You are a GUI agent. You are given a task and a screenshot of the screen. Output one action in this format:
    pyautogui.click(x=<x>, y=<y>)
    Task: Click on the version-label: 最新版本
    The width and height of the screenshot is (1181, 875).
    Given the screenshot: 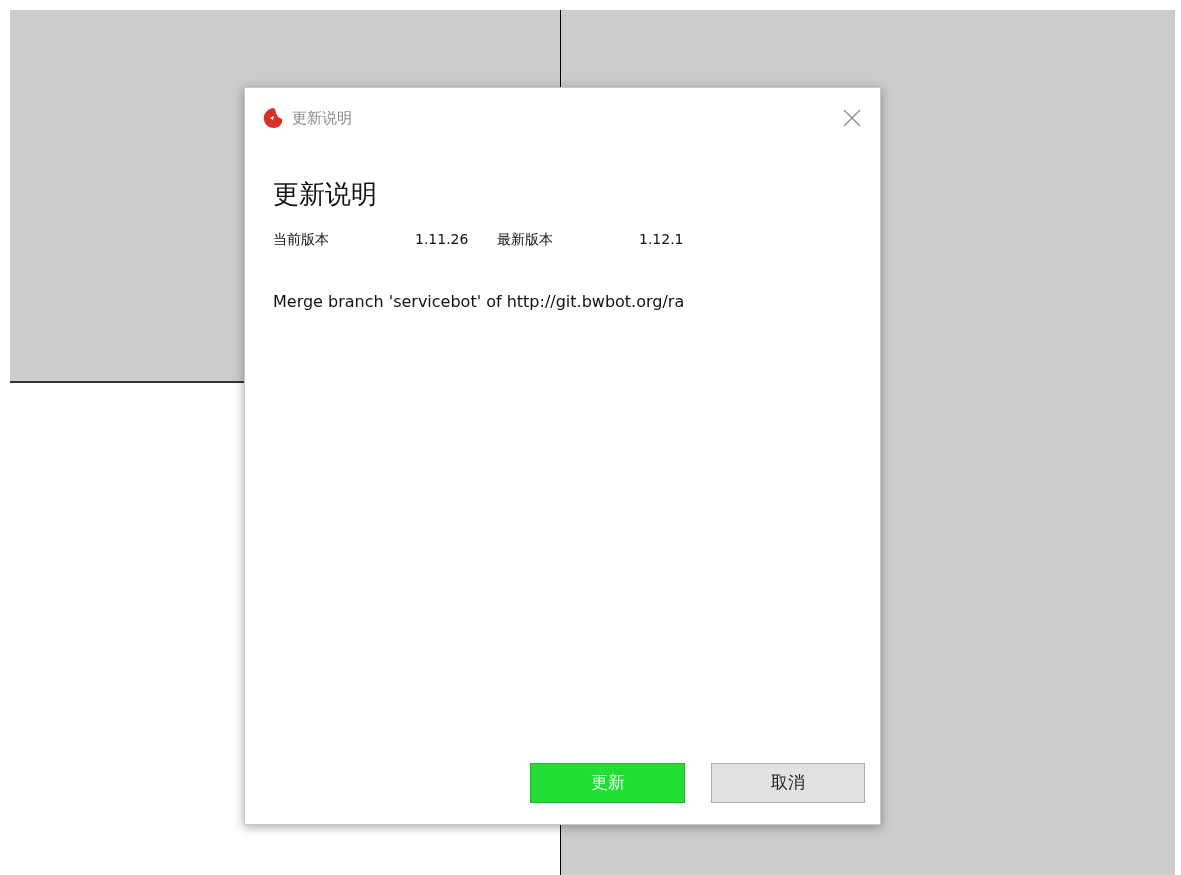 What is the action you would take?
    pyautogui.click(x=525, y=239)
    